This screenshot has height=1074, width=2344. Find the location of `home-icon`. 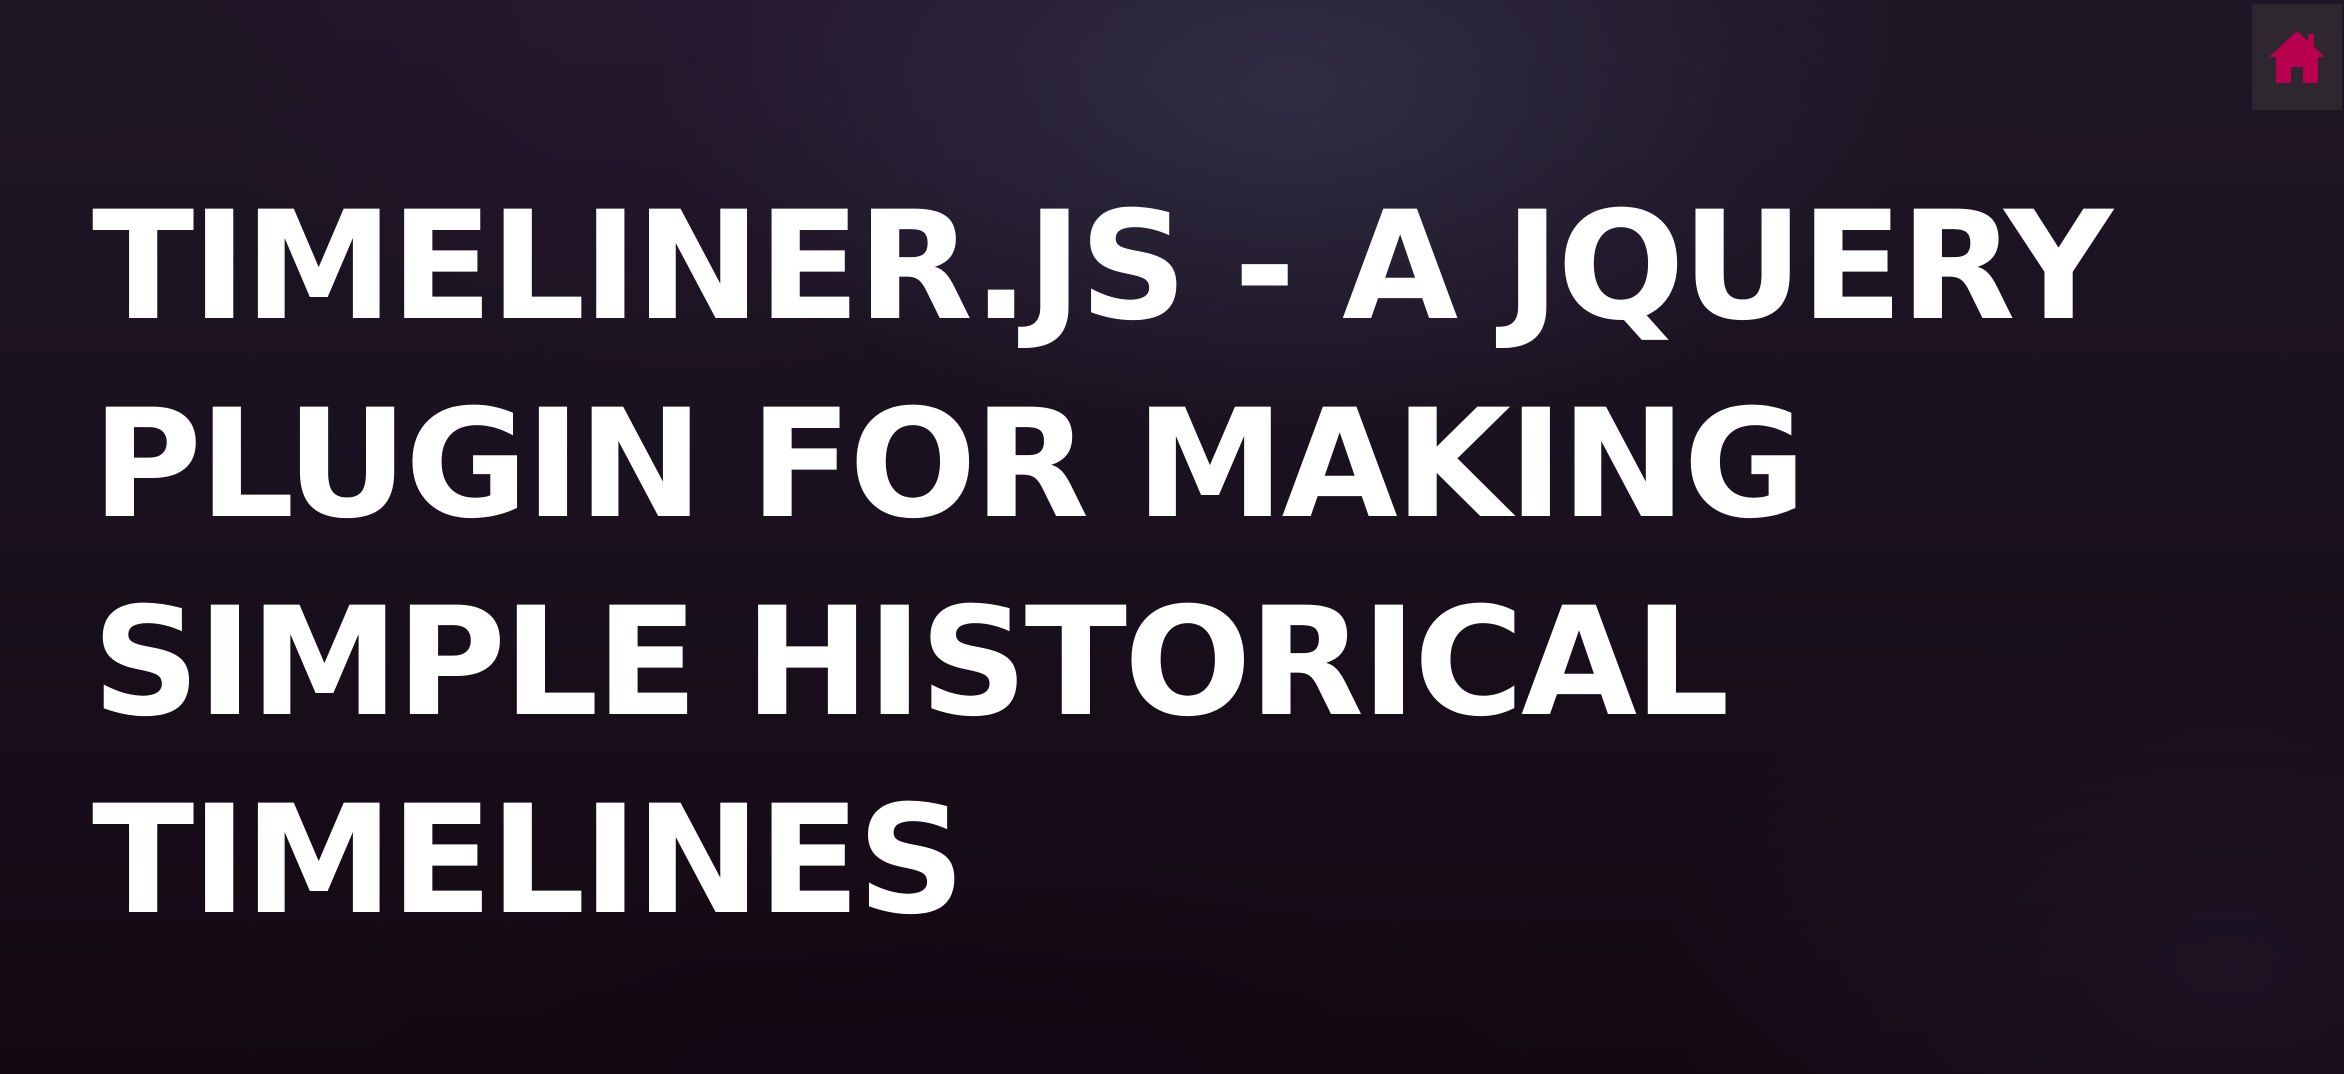

home-icon is located at coordinates (2297, 57).